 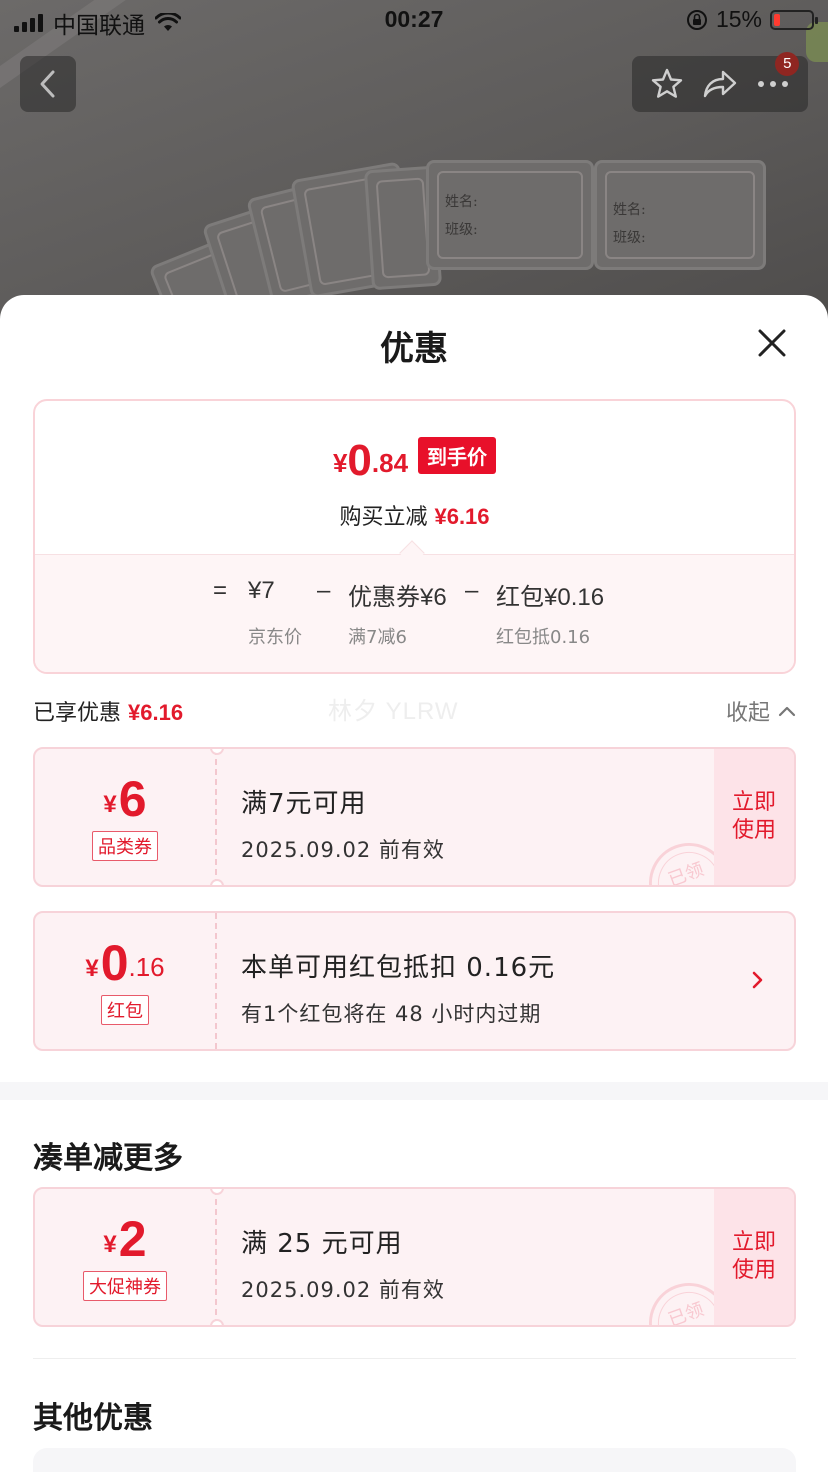 I want to click on price-breakdown: = ¥7 京东价 – 优惠券¥6 满7减6 – 红包¥0.16 红包抵0.16, so click(x=414, y=613).